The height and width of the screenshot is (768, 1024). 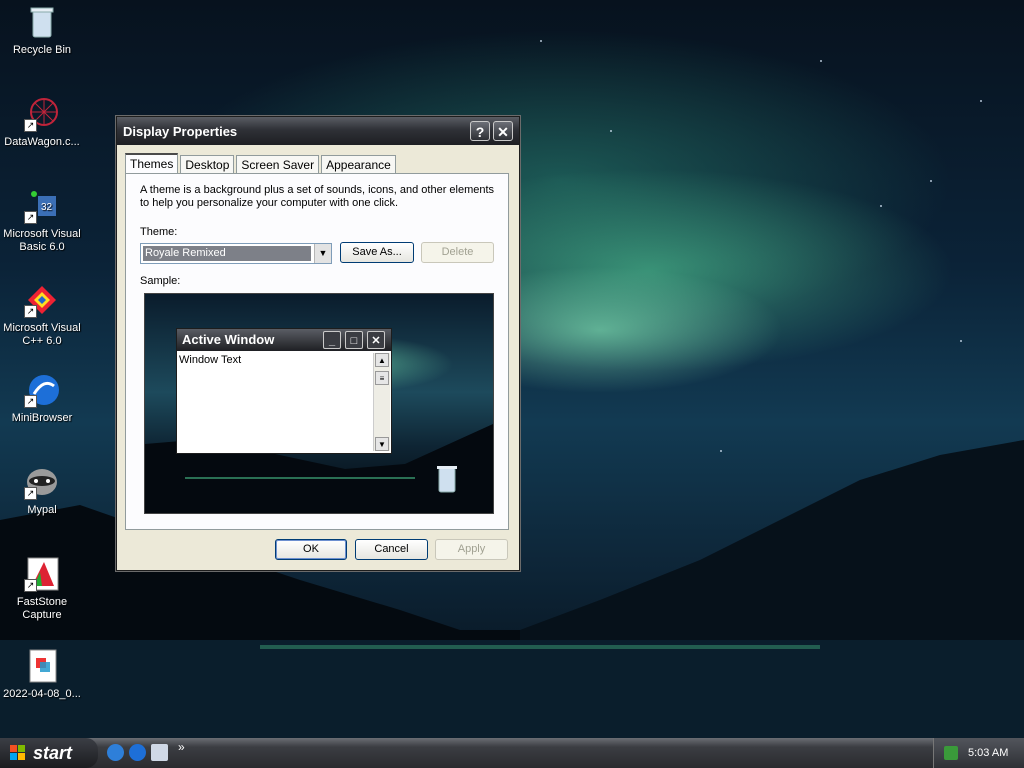 What do you see at coordinates (284, 340) in the screenshot?
I see `sample-window-titlebar: Active Window _ □ ✕` at bounding box center [284, 340].